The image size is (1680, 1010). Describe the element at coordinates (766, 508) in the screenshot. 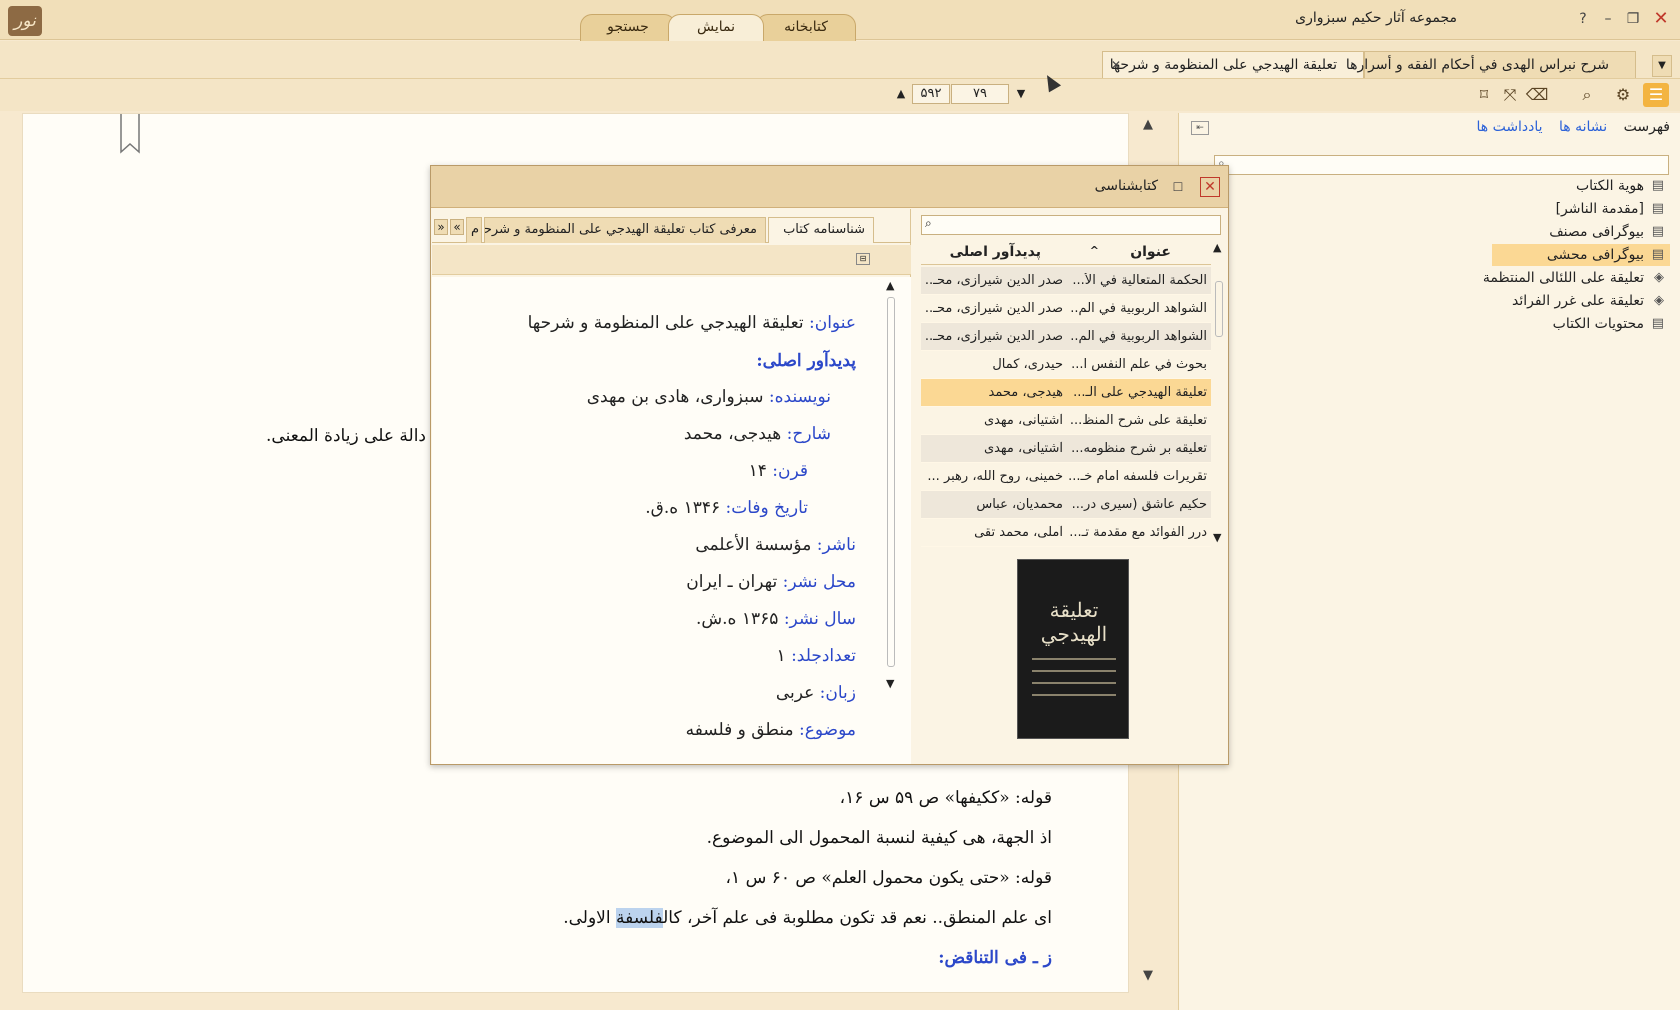

I see `info-label: تاریخ وفات:` at that location.